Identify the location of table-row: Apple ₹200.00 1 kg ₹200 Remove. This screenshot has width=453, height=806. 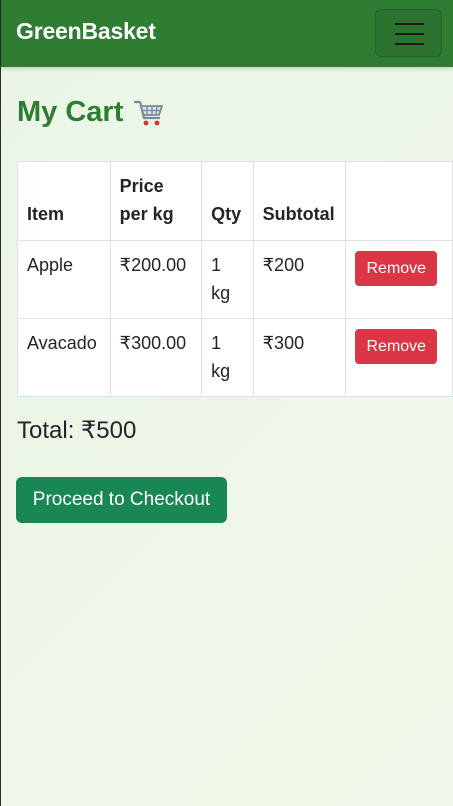
(235, 279).